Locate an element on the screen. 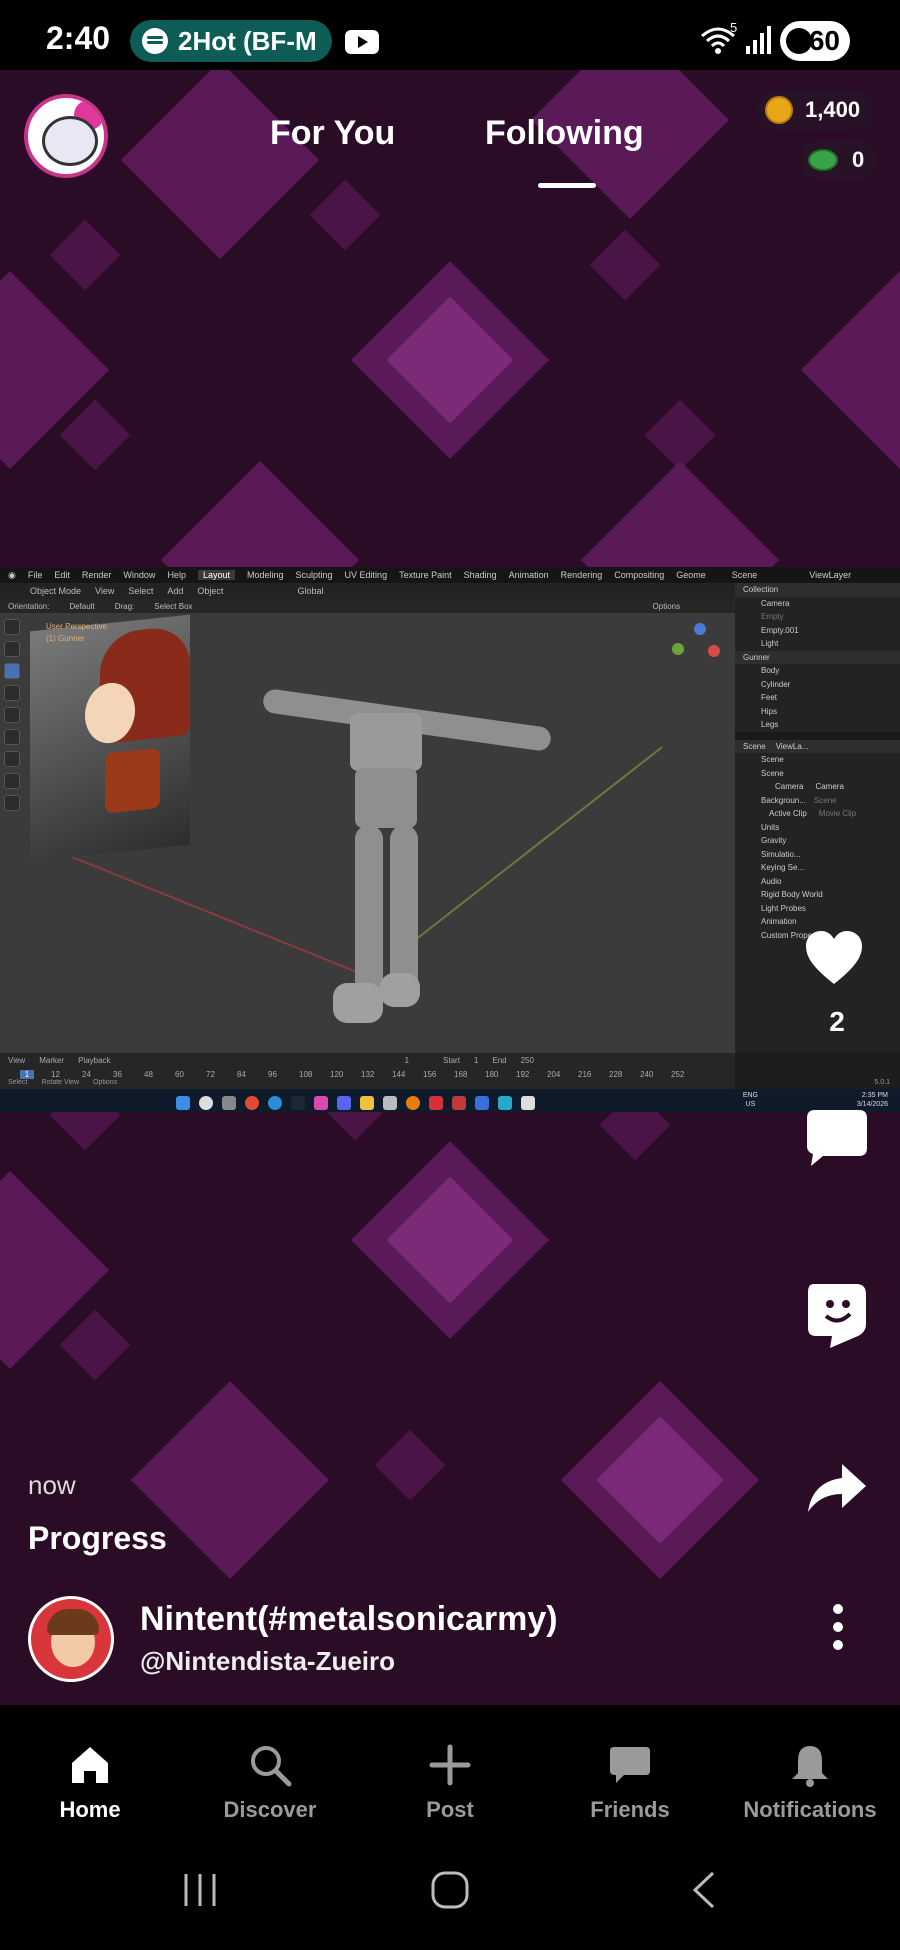 The image size is (900, 1950). frame-number: 120 is located at coordinates (337, 1074).